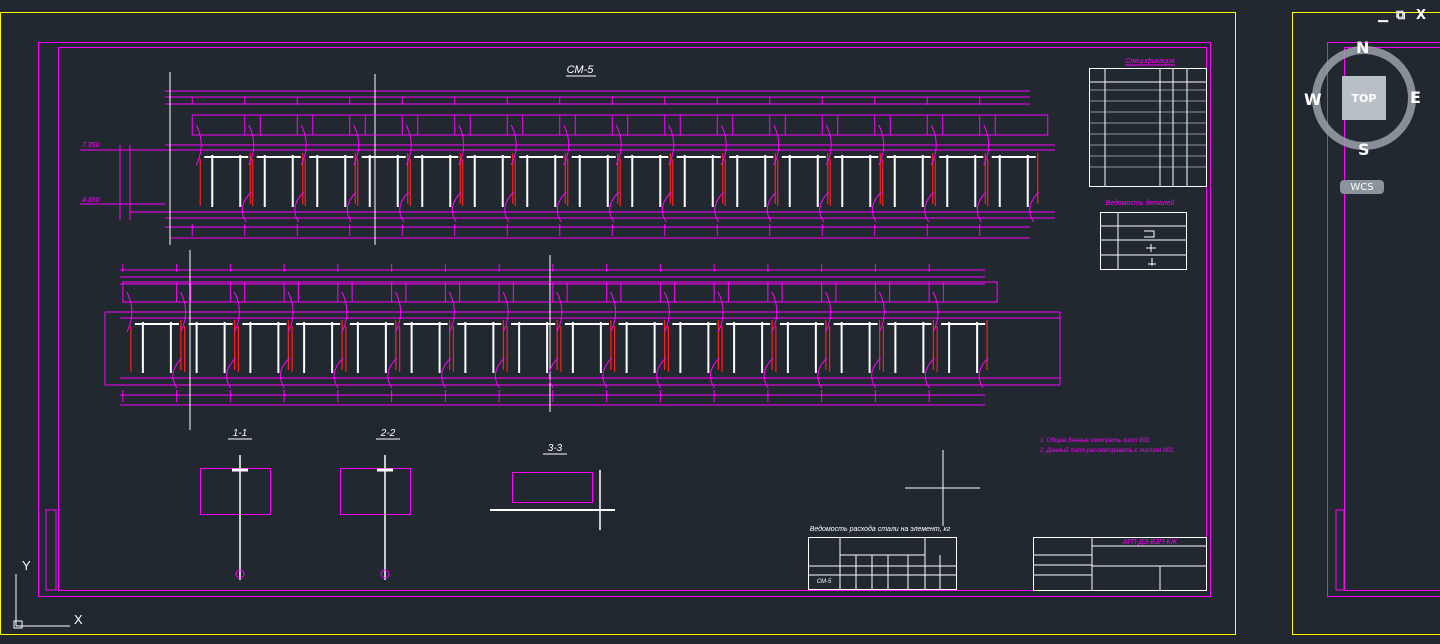  What do you see at coordinates (1149, 234) in the screenshot?
I see `detail-symbol-channel` at bounding box center [1149, 234].